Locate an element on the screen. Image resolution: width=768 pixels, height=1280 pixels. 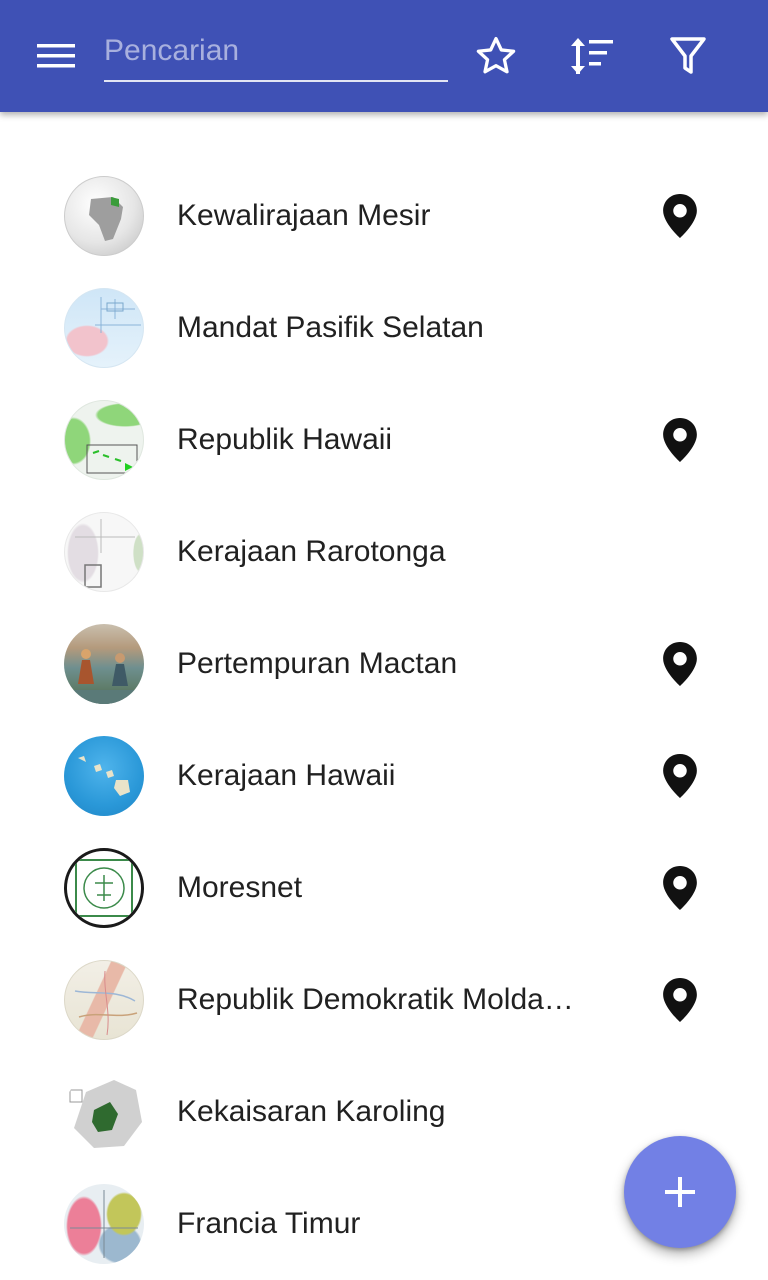
sort-button is located at coordinates (592, 56).